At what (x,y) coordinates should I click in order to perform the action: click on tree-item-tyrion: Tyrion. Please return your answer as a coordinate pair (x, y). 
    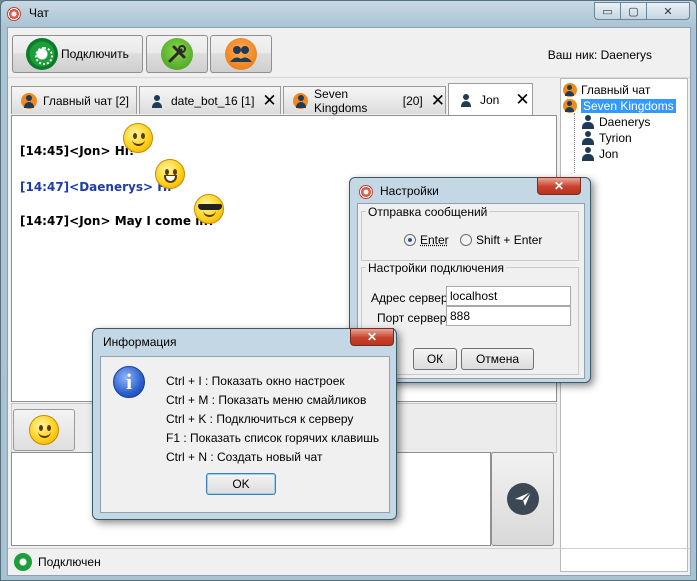
    Looking at the image, I should click on (606, 138).